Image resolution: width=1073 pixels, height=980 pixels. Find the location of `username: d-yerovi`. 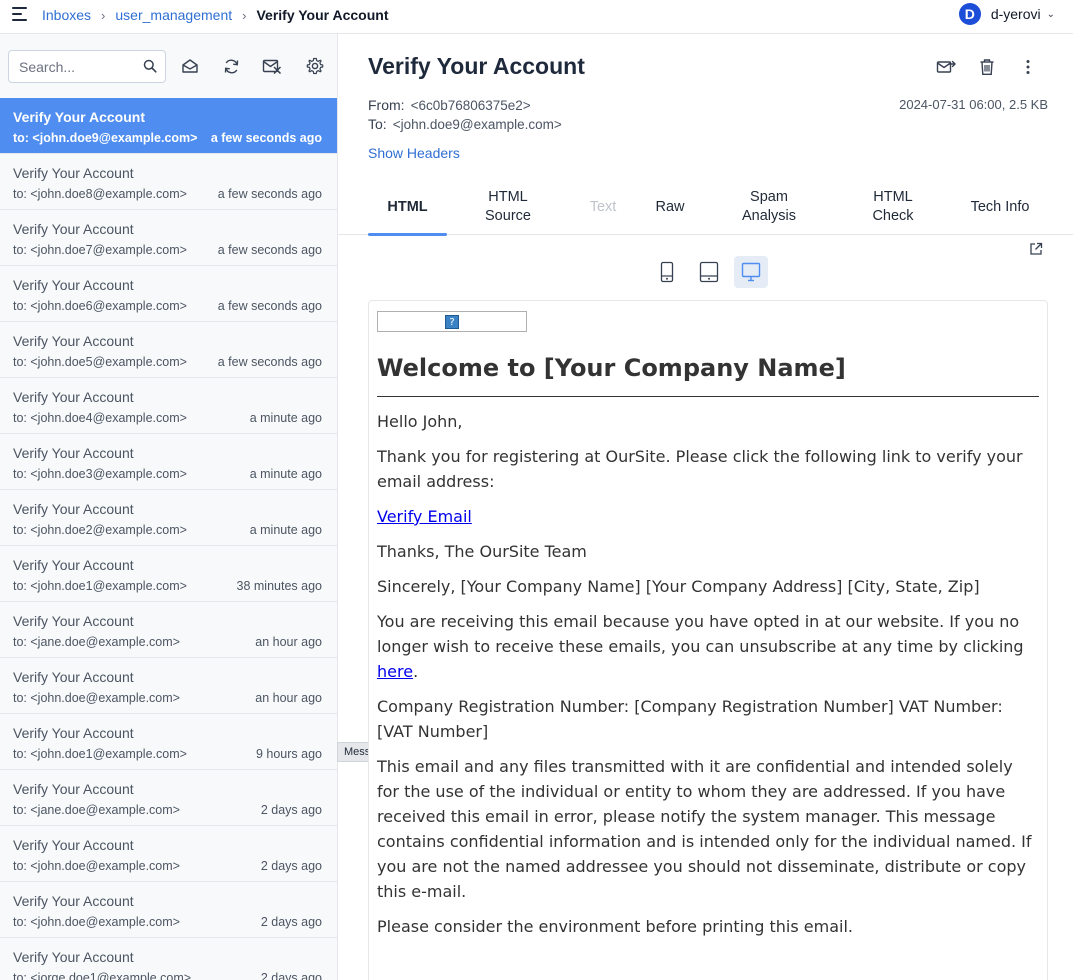

username: d-yerovi is located at coordinates (1015, 14).